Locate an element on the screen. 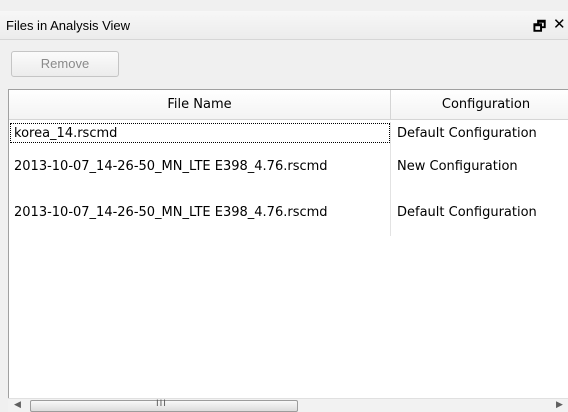 The width and height of the screenshot is (568, 412). toolbar: Remove is located at coordinates (284, 62).